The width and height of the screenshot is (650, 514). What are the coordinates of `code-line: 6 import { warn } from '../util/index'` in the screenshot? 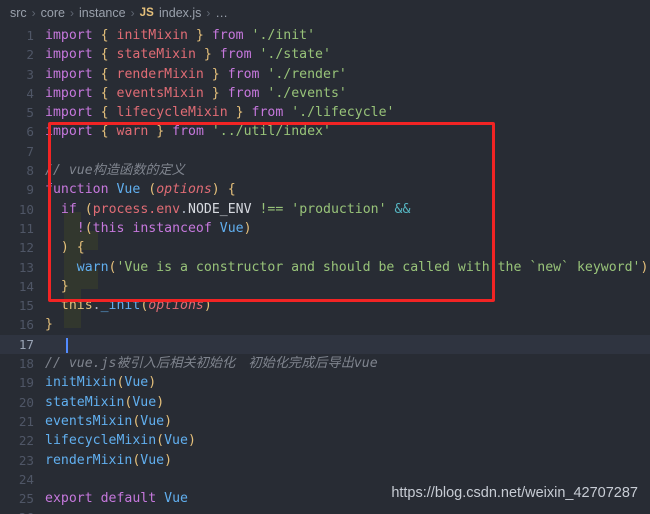 It's located at (325, 131).